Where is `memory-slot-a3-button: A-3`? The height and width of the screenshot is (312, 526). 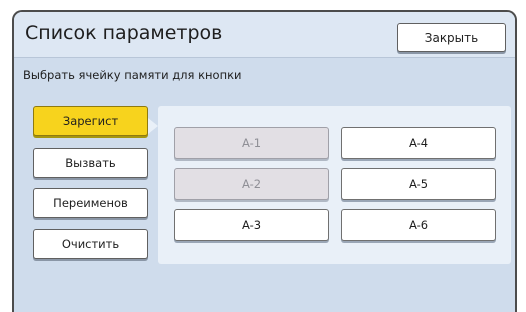 memory-slot-a3-button: A-3 is located at coordinates (251, 225).